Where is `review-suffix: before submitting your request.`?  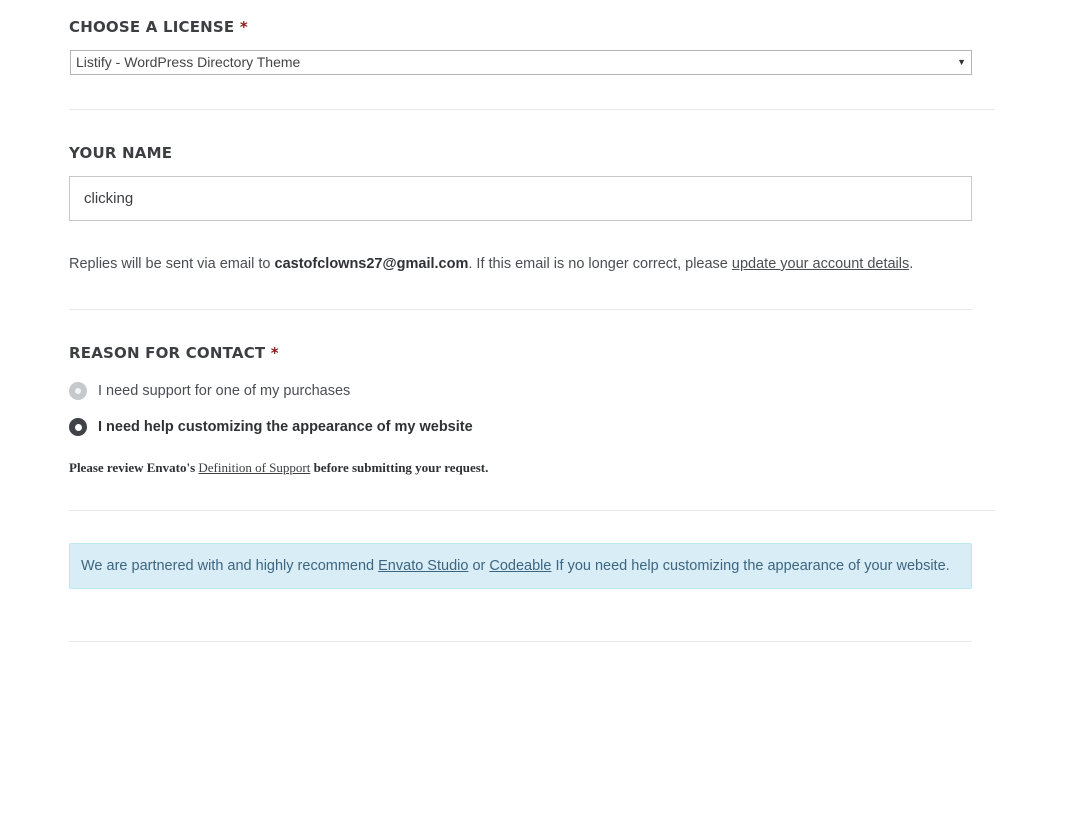
review-suffix: before submitting your request. is located at coordinates (399, 467).